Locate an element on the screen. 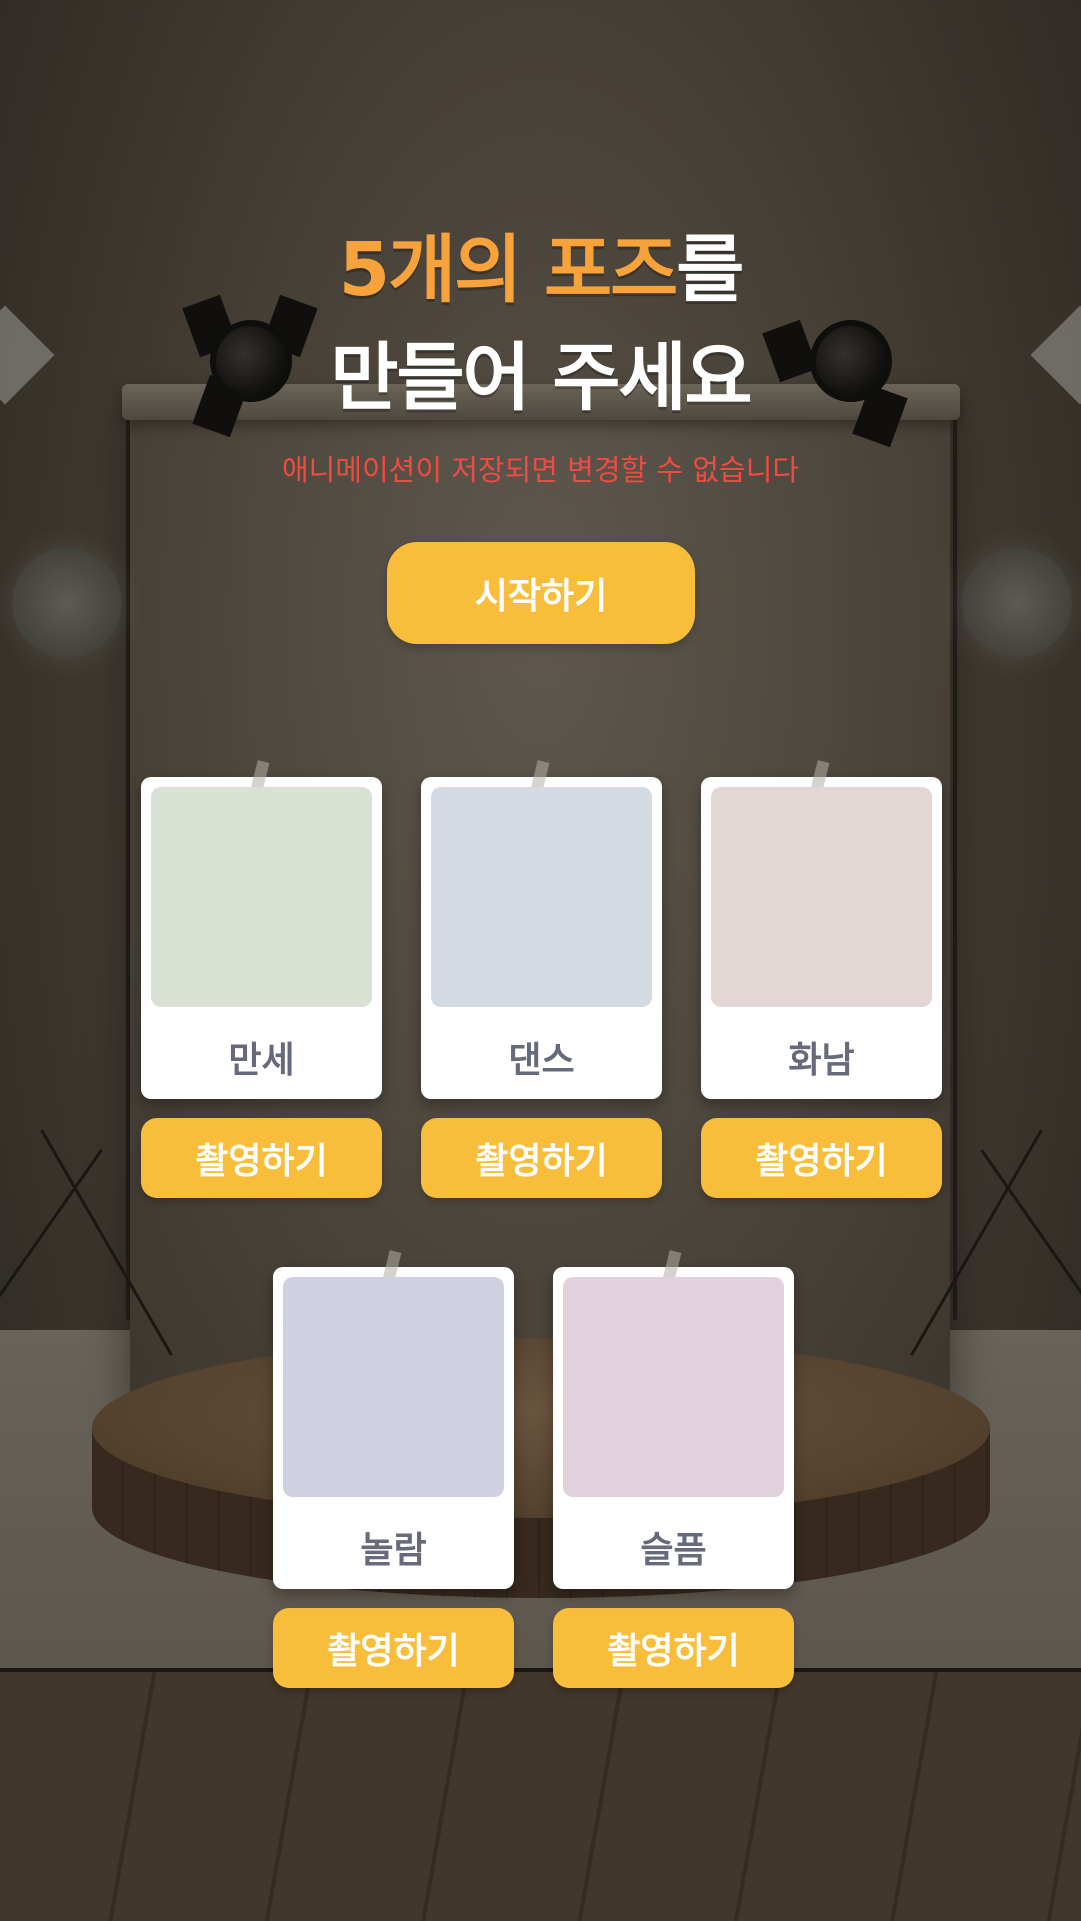 Image resolution: width=1081 pixels, height=1921 pixels. pose-label: 놀람 is located at coordinates (393, 1550).